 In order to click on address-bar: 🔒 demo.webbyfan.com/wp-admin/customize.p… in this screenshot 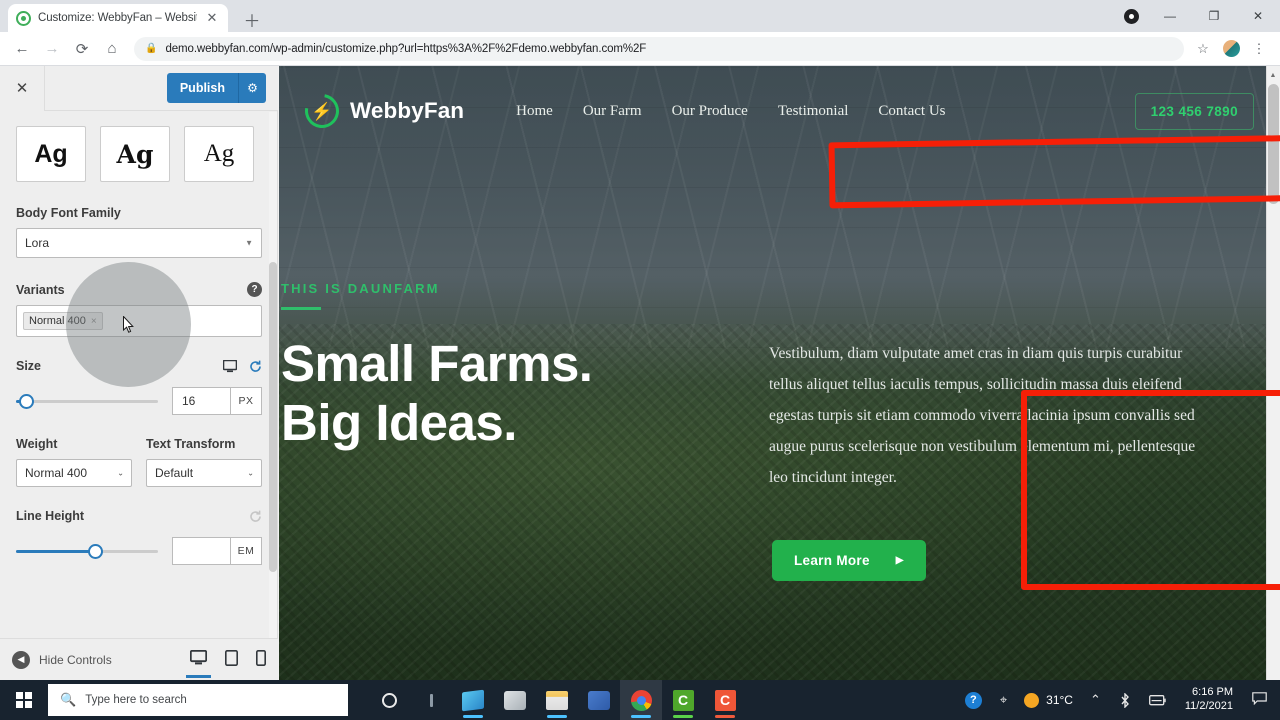, I will do `click(659, 48)`.